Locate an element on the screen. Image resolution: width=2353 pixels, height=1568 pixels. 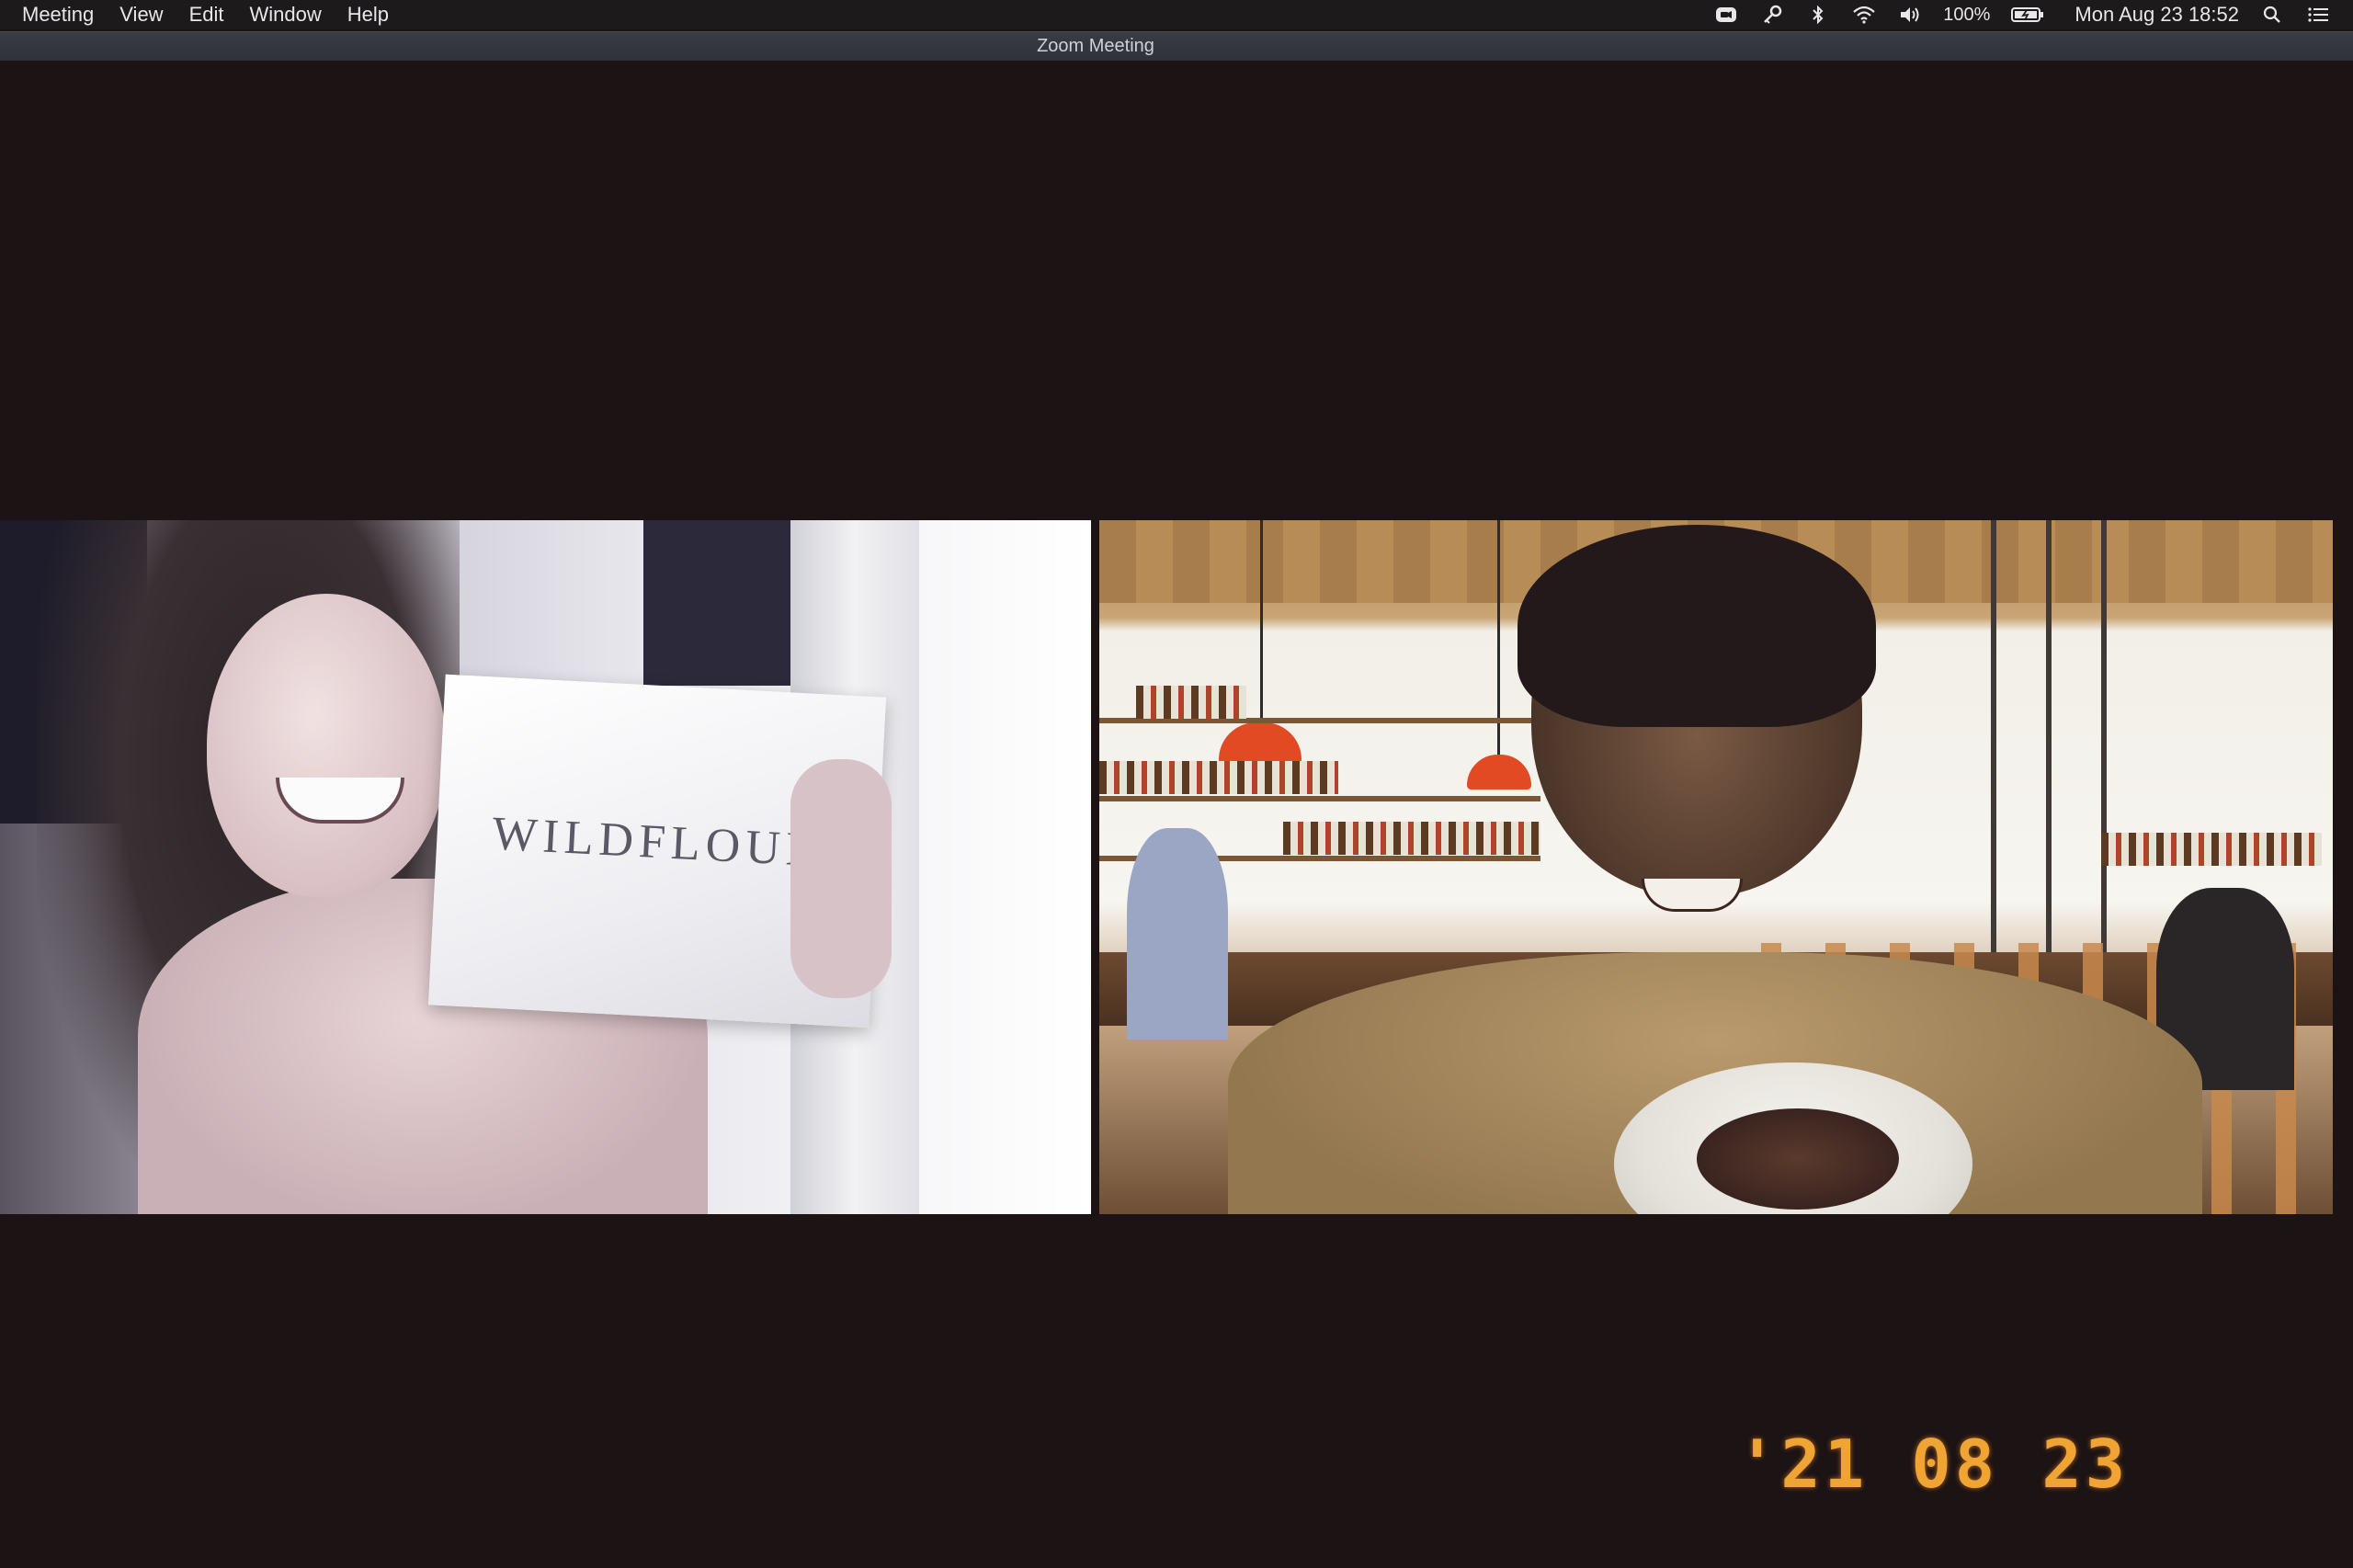
battery-icon is located at coordinates (2027, 15).